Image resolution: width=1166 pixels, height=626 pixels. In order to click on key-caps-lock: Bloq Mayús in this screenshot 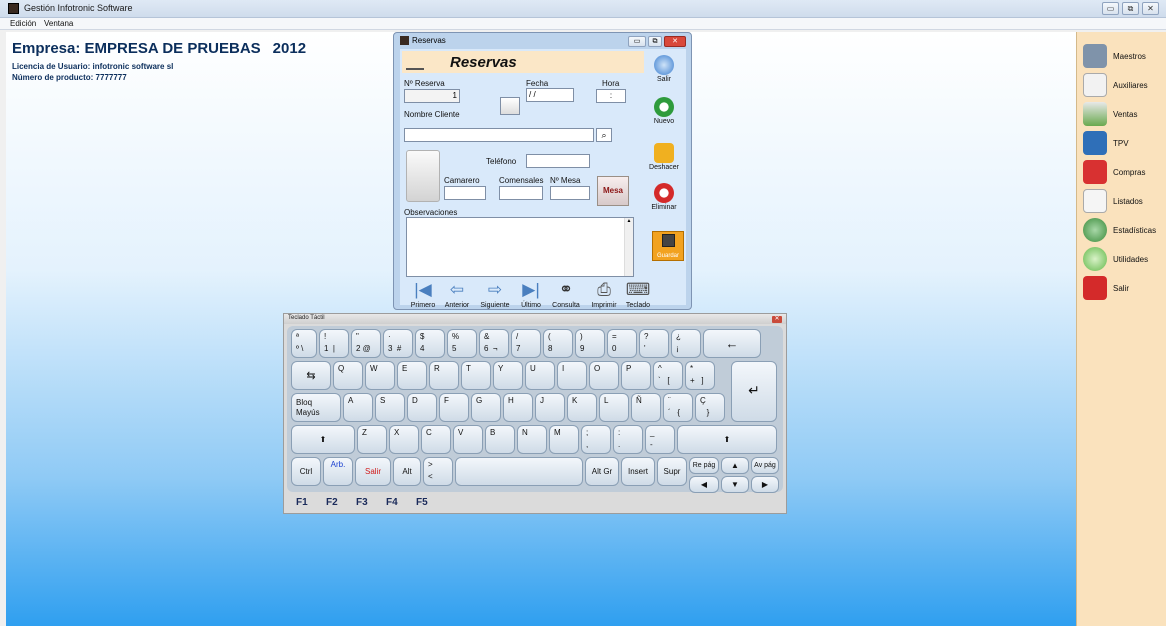, I will do `click(316, 407)`.